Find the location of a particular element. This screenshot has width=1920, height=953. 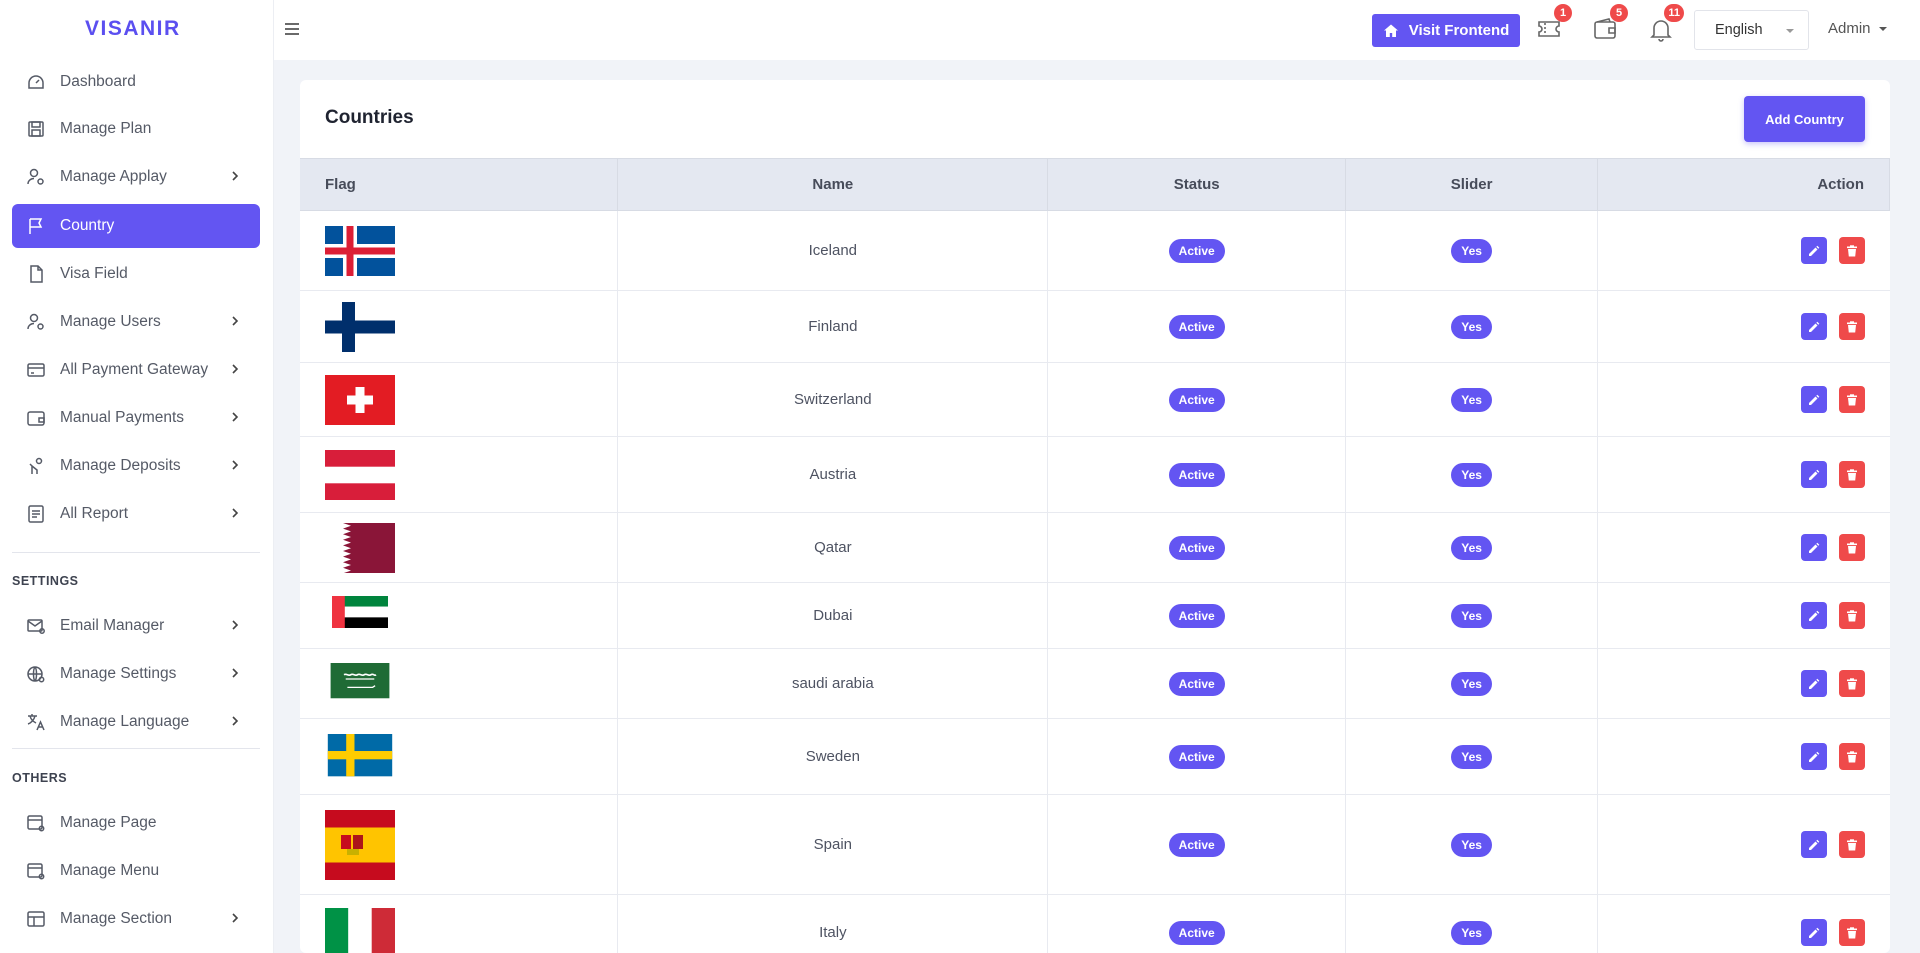

sidebar-item-country: Country is located at coordinates (136, 226).